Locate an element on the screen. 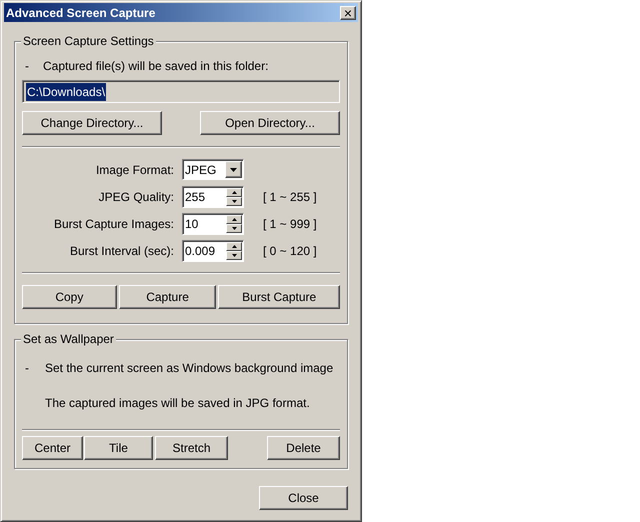 The width and height of the screenshot is (640, 522). wallpaper-note: Set the current screen as Windows background image is located at coordinates (189, 368).